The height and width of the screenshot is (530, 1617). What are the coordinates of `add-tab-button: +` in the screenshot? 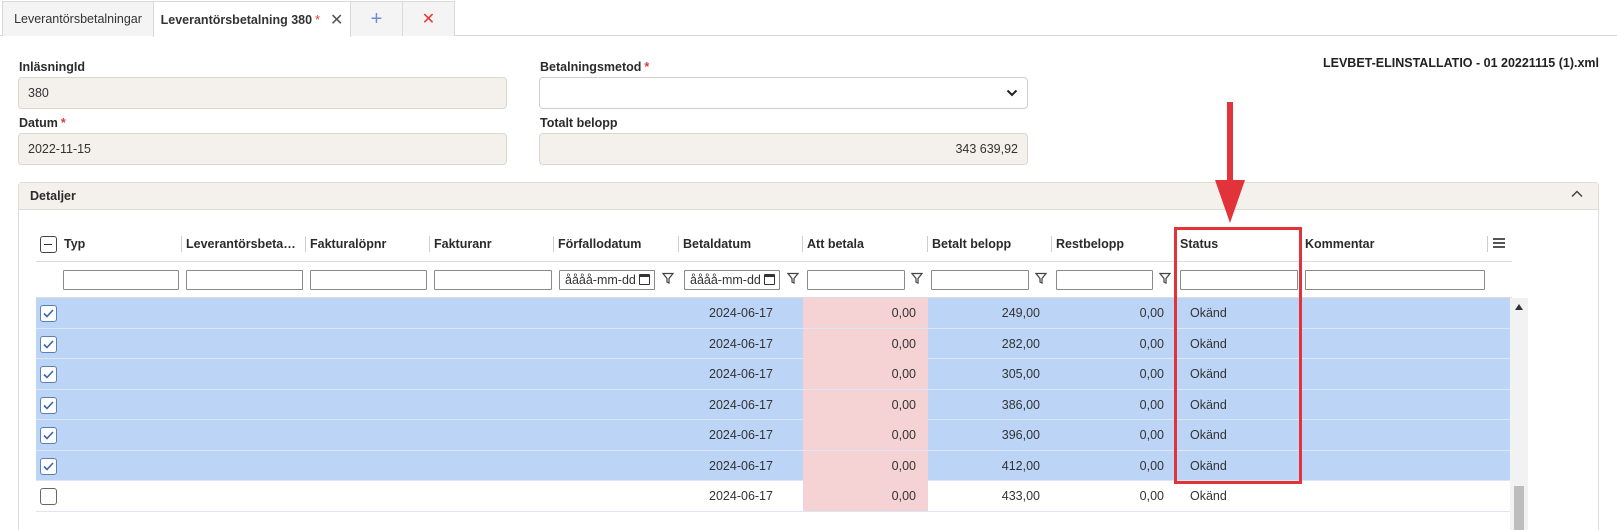 It's located at (376, 18).